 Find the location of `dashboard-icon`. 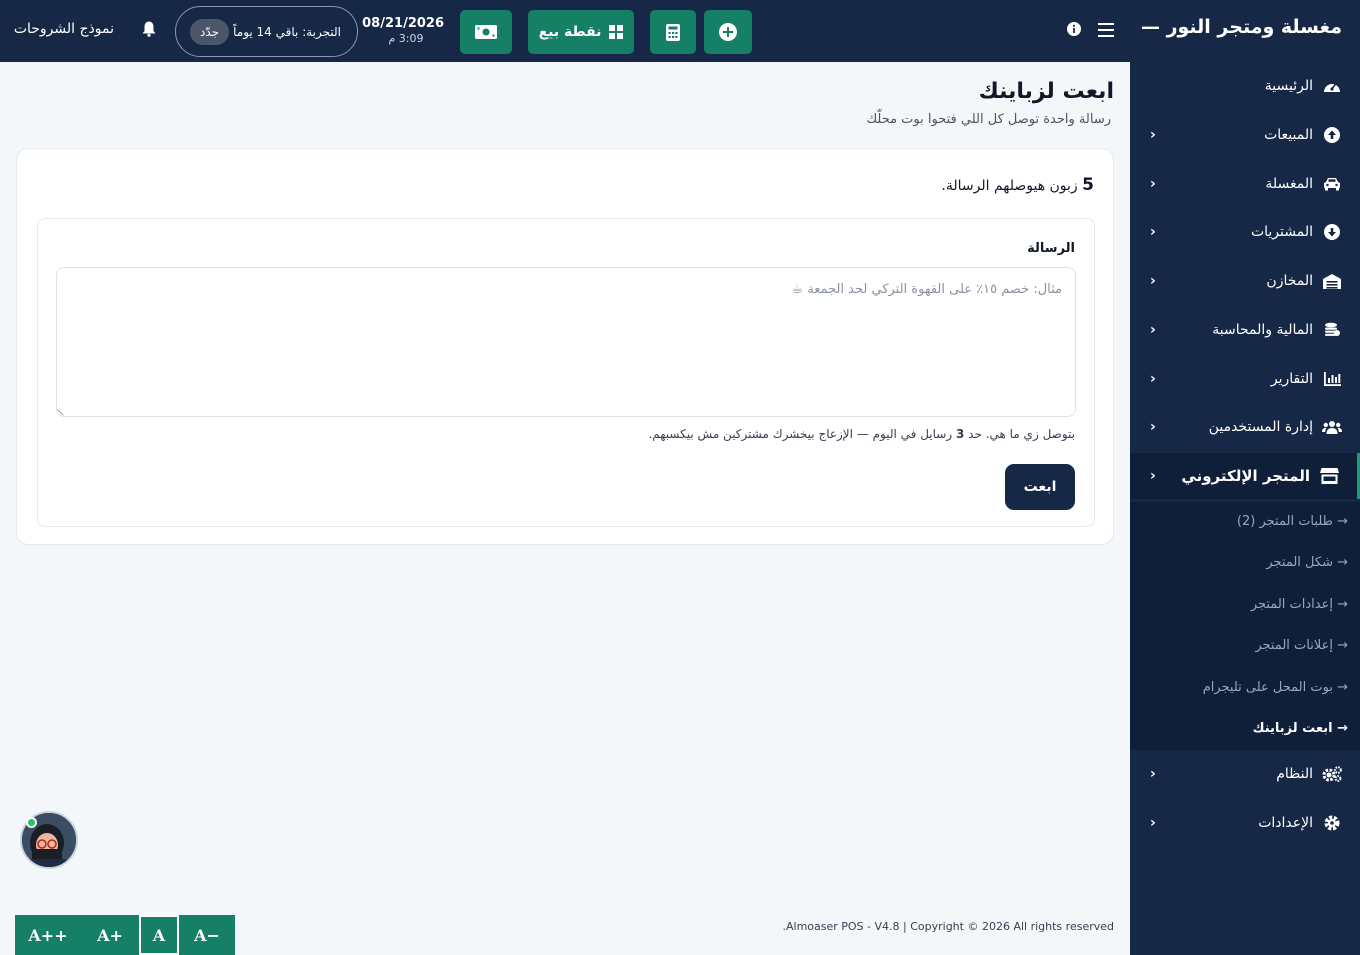

dashboard-icon is located at coordinates (1332, 86).